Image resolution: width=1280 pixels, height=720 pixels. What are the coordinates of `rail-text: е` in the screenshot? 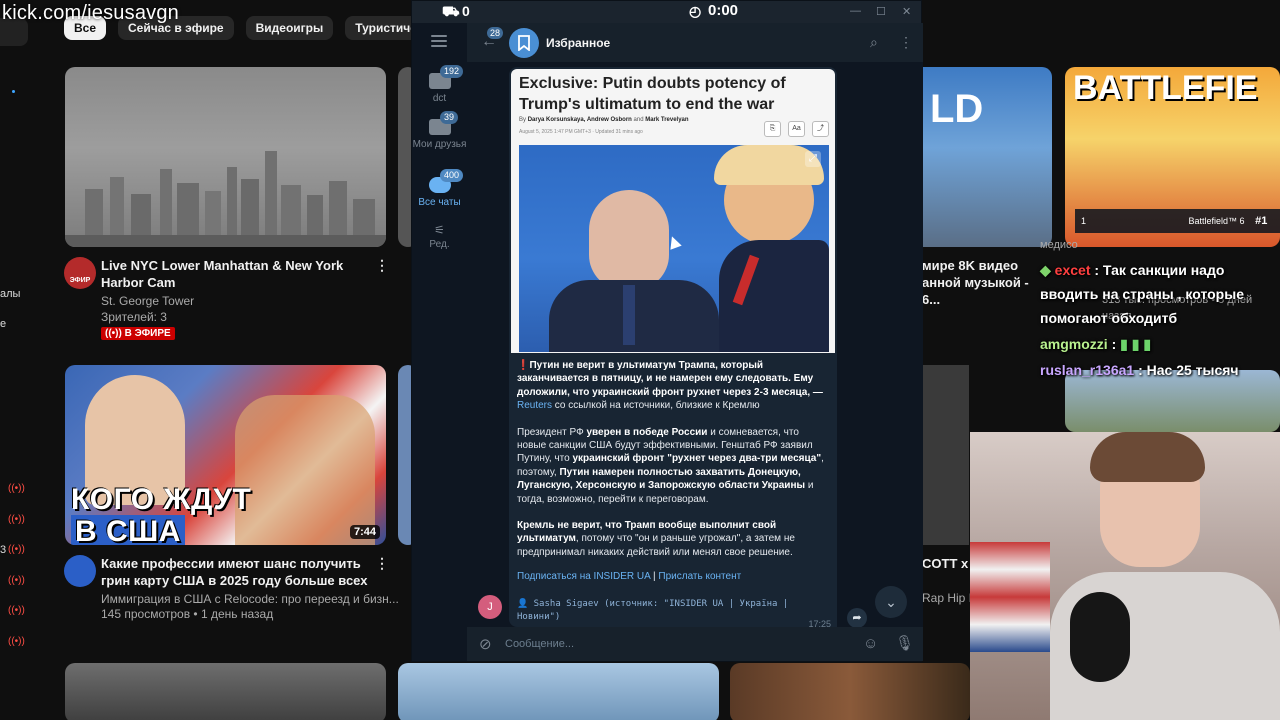 It's located at (3, 324).